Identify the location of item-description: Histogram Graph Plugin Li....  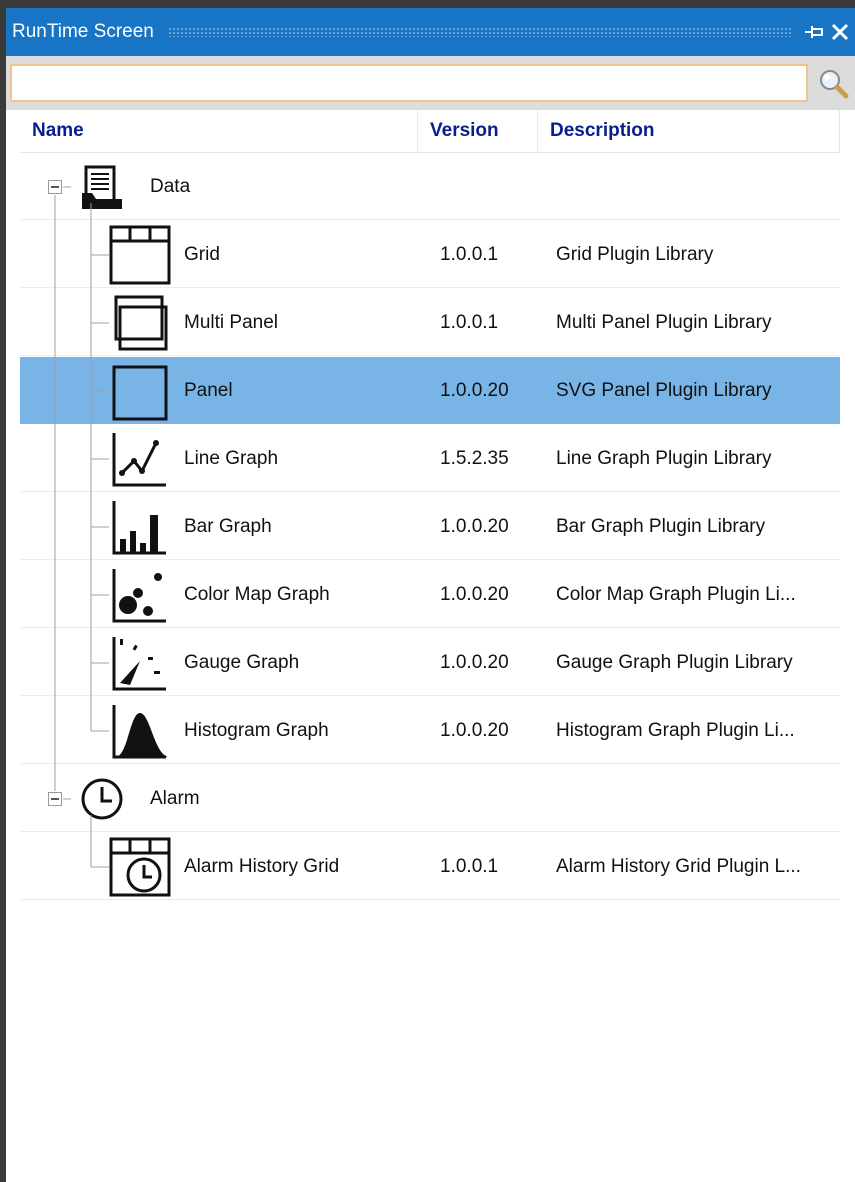
(675, 730).